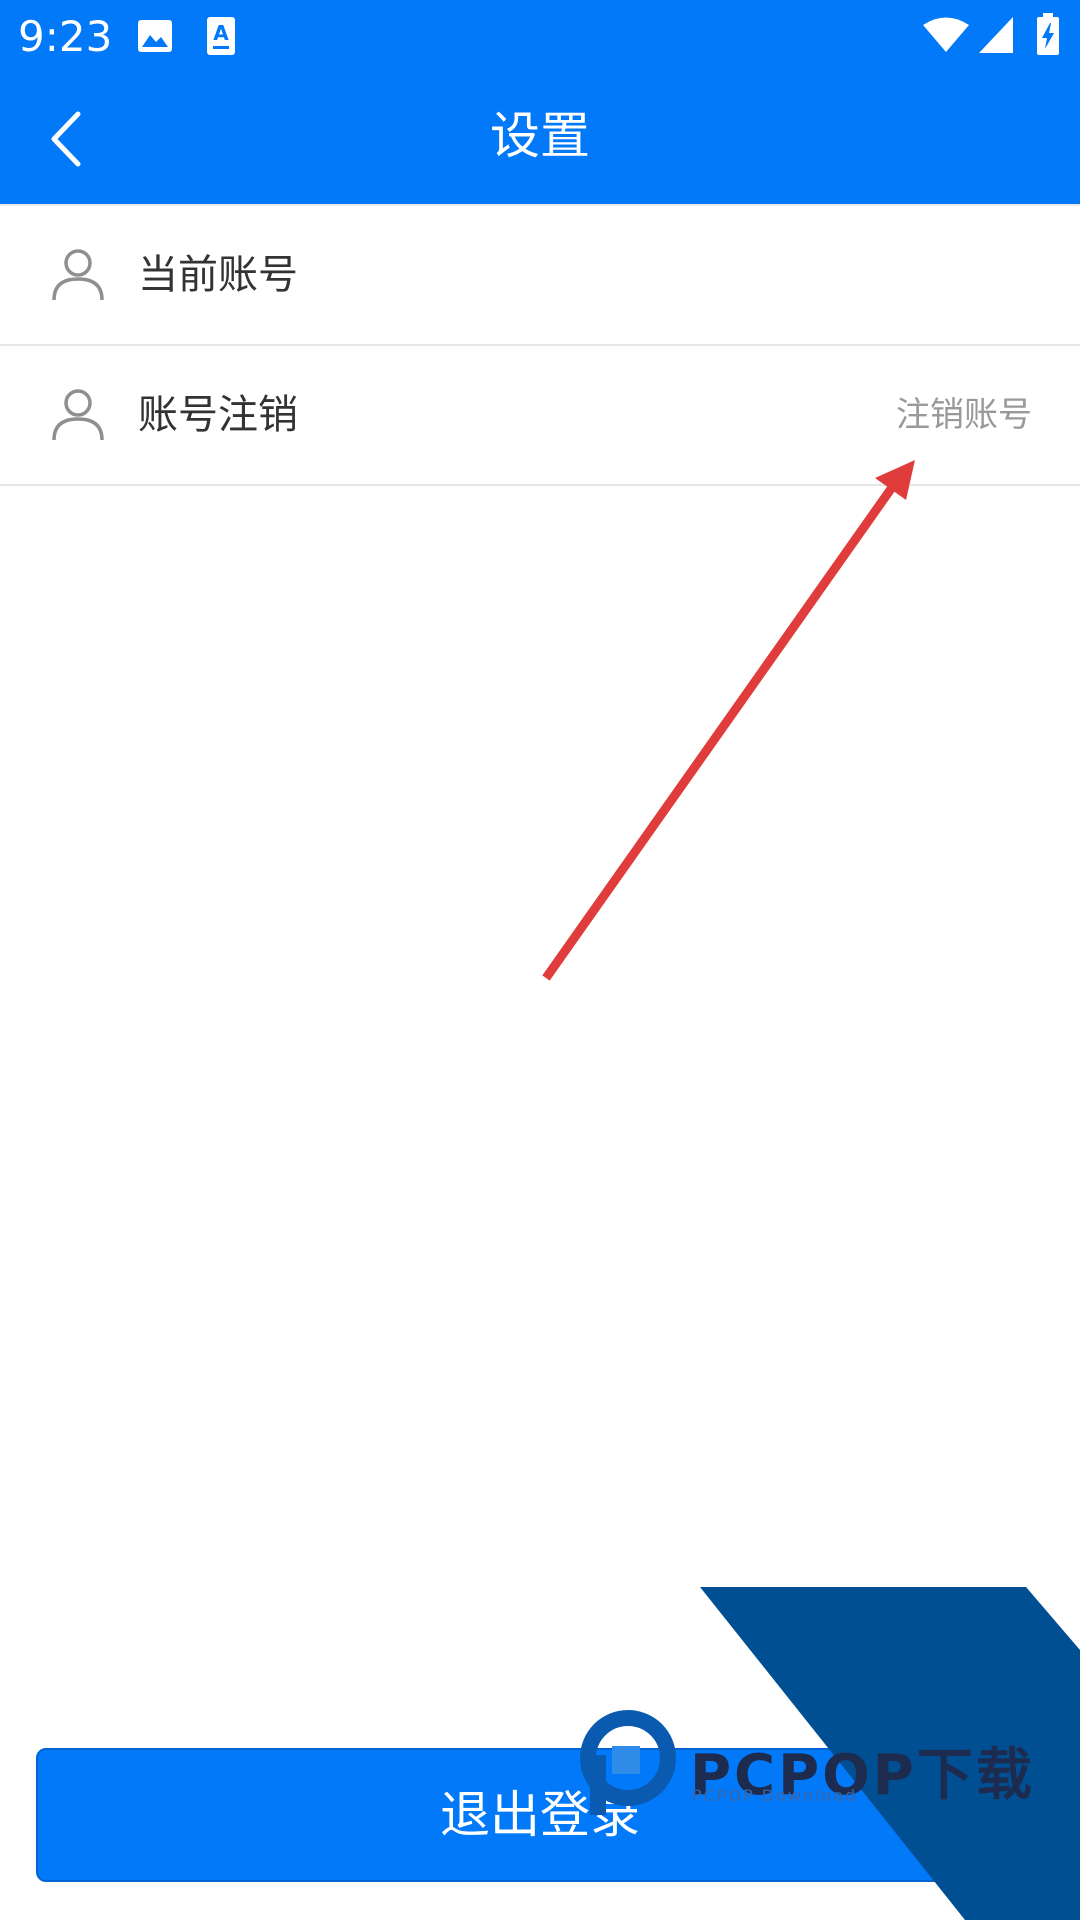 The image size is (1080, 1920). I want to click on cancel-account-link: 注销账号, so click(964, 415).